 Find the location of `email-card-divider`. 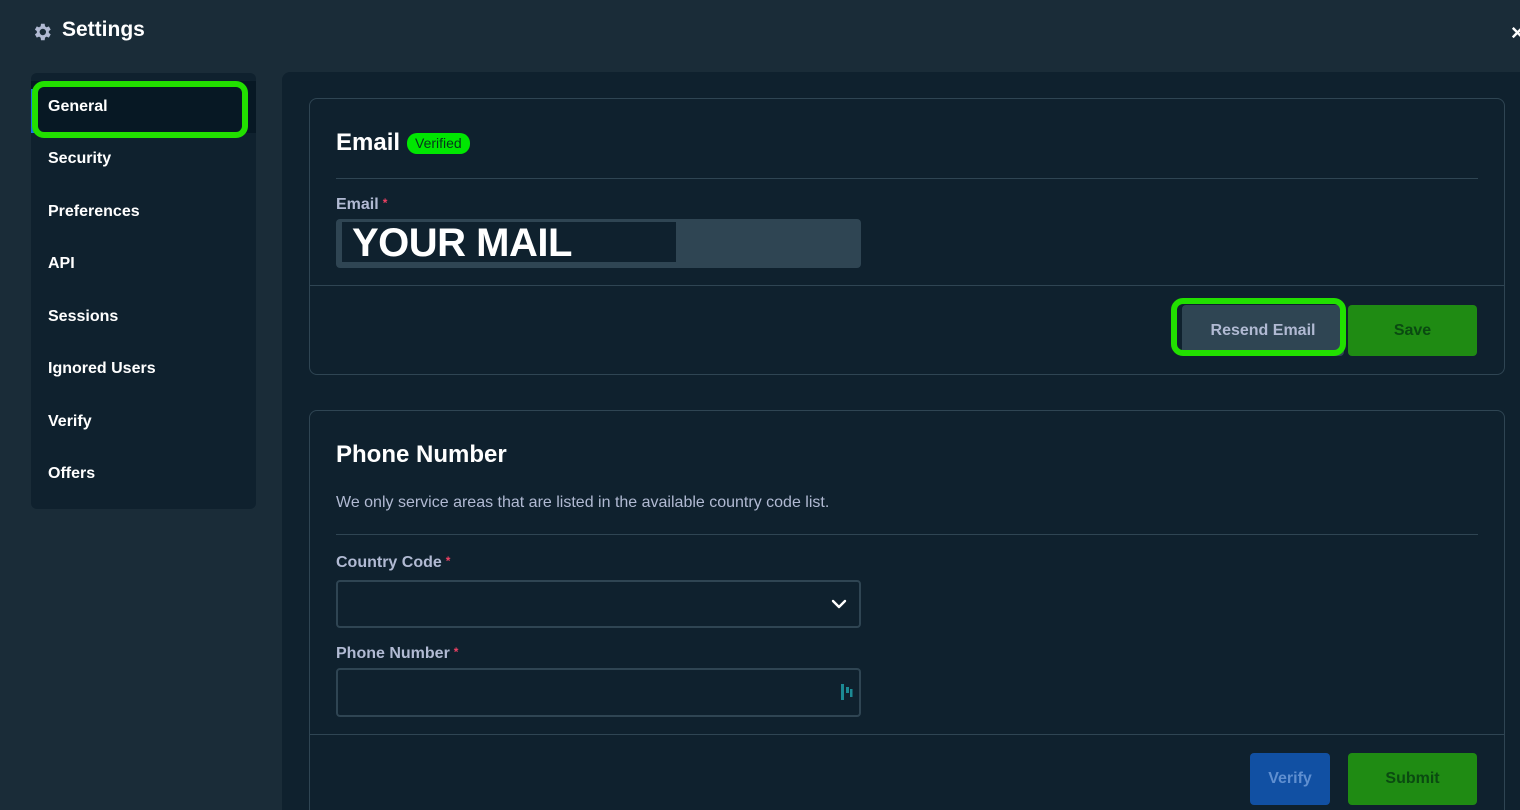

email-card-divider is located at coordinates (907, 178).